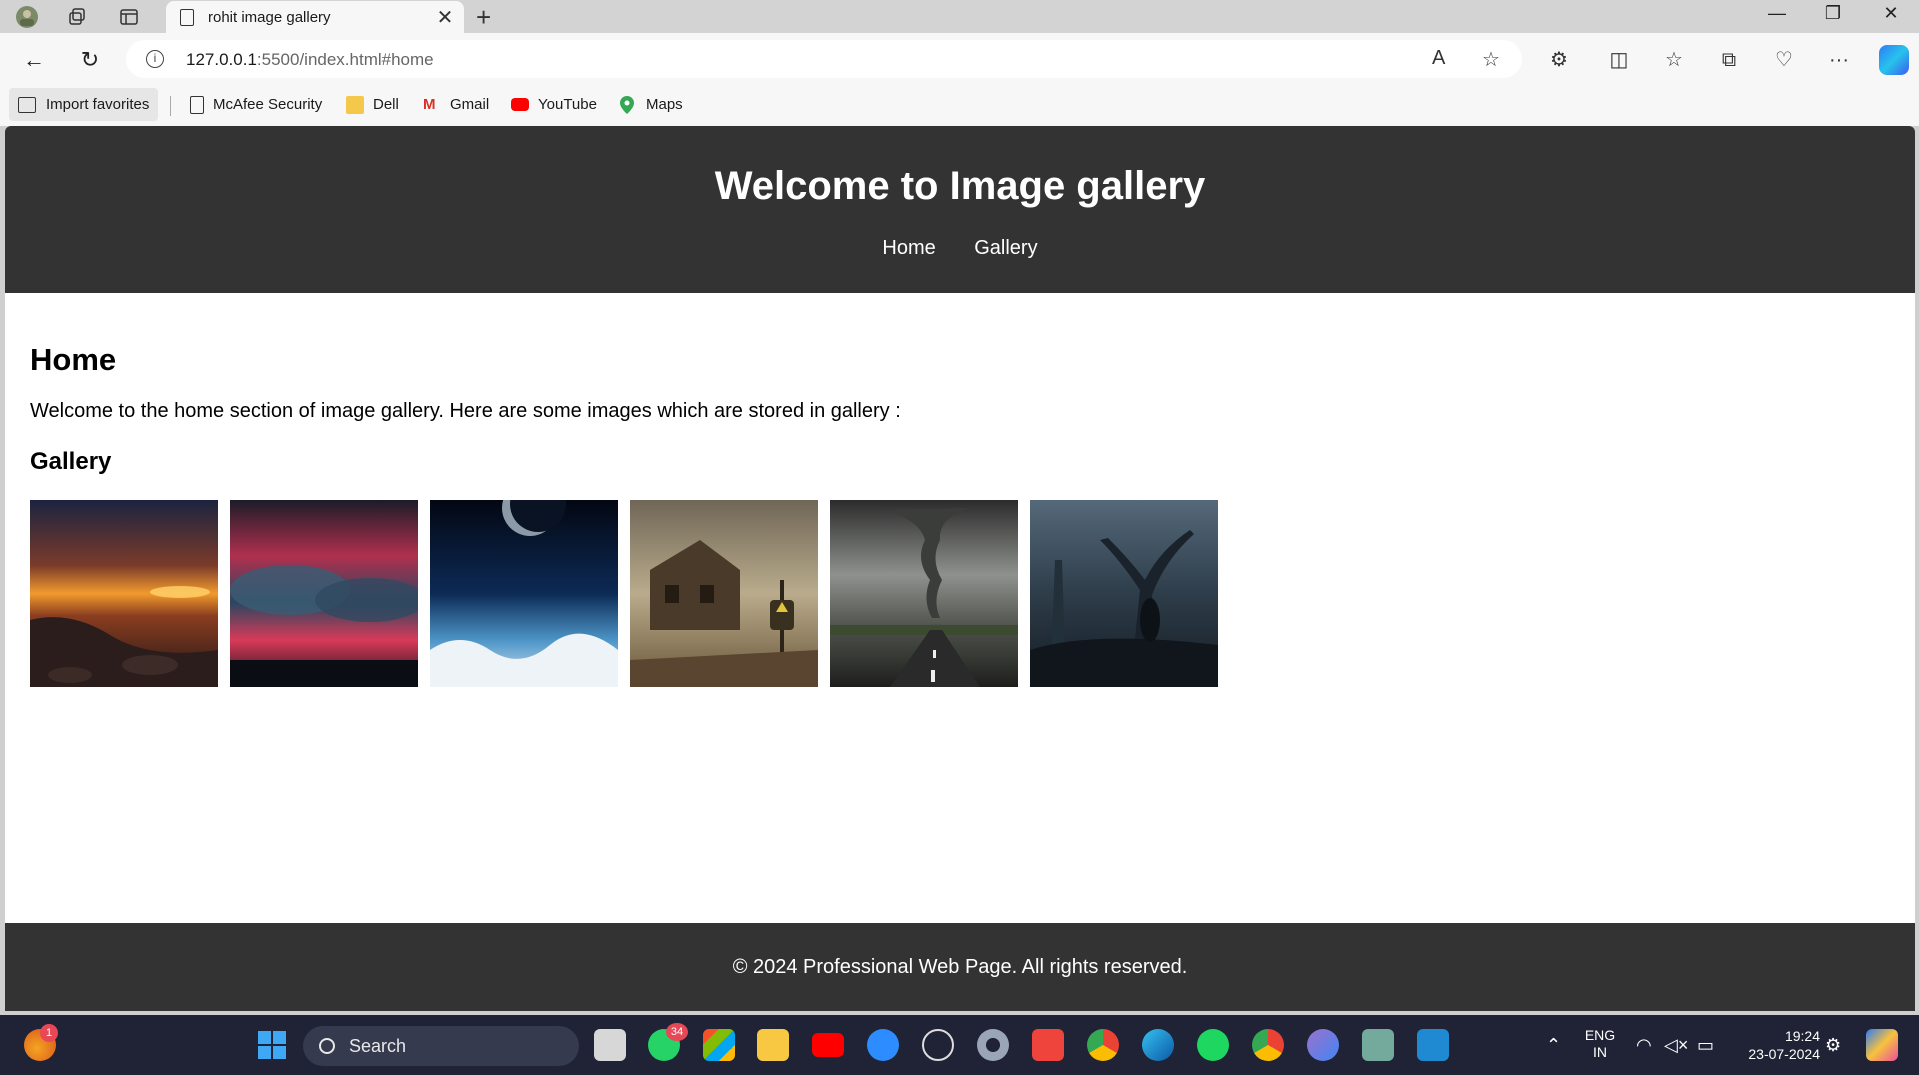 This screenshot has width=1919, height=1075. Describe the element at coordinates (1103, 1045) in the screenshot. I see `chrome-icon` at that location.